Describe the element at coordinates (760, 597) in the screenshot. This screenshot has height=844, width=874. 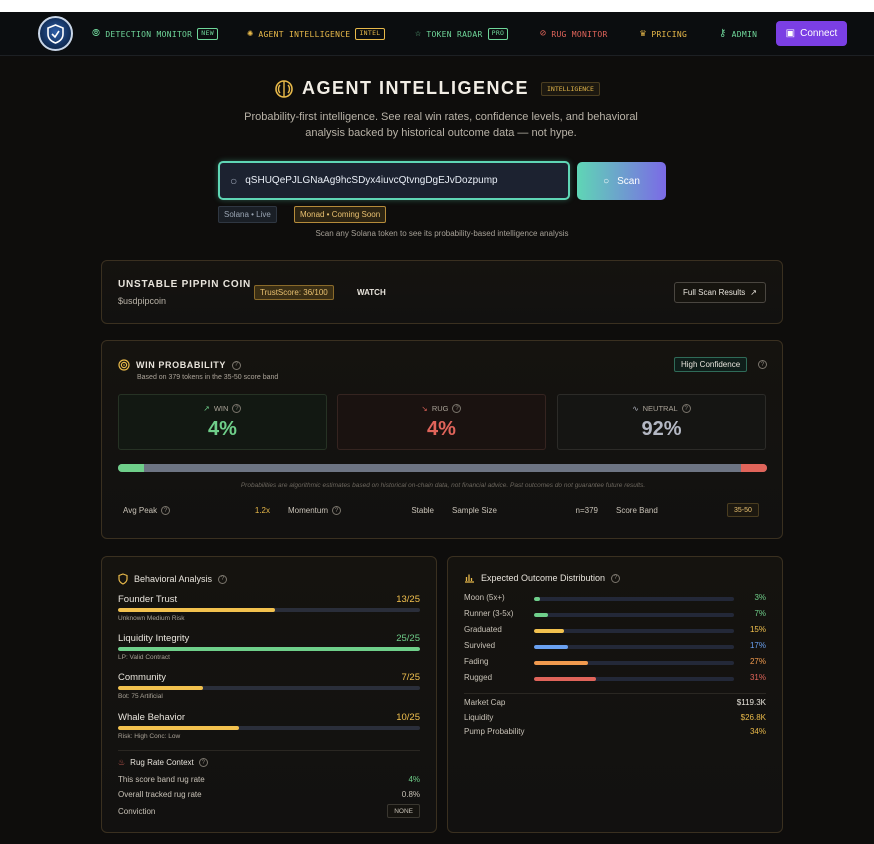
I see `outcome-percent: 3%` at that location.